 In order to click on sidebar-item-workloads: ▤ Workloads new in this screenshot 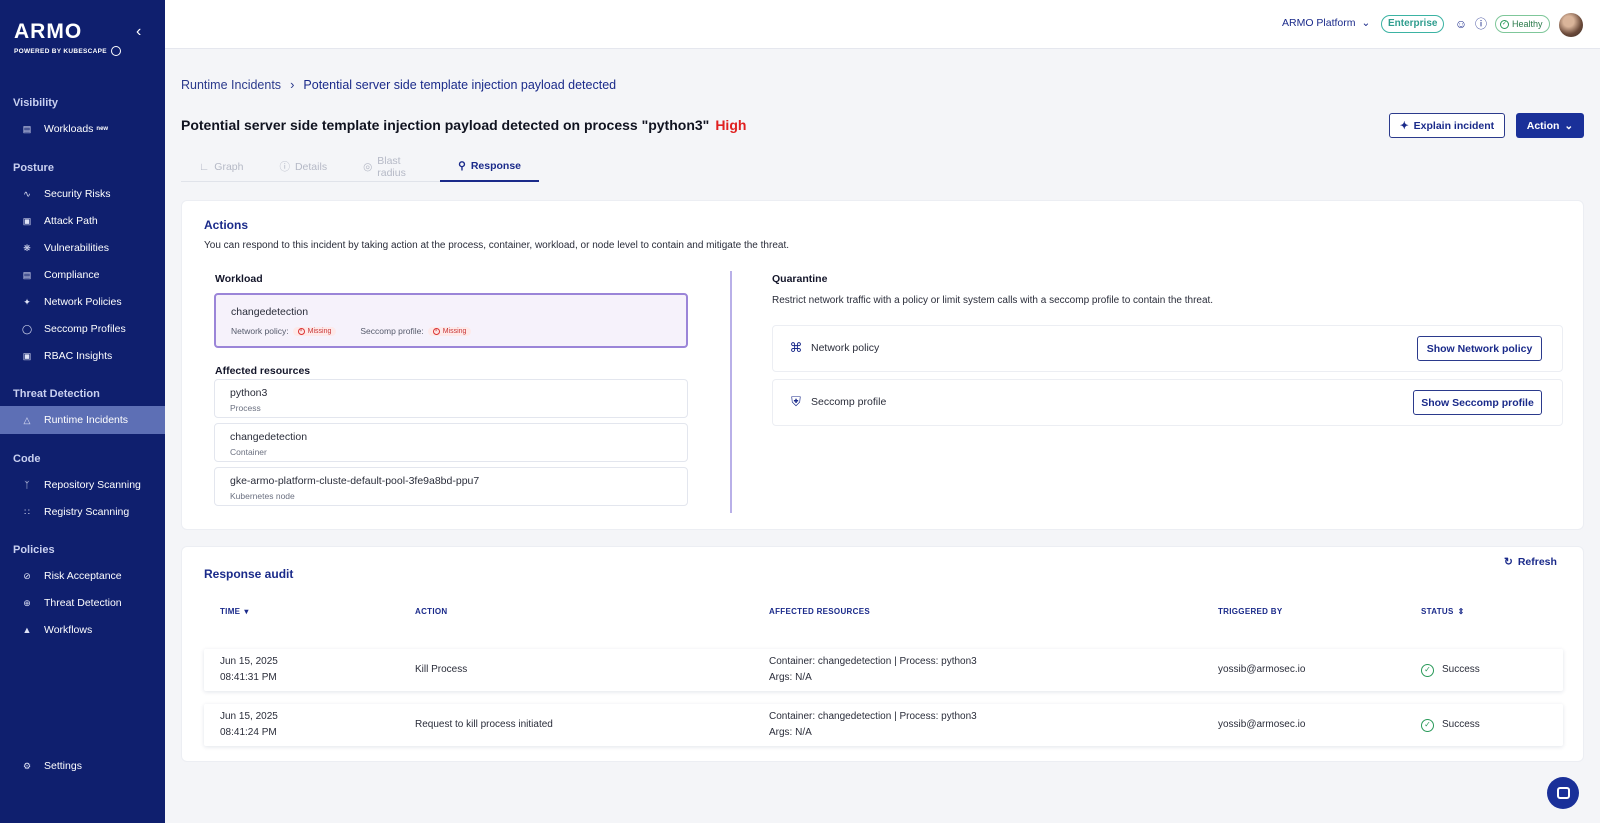, I will do `click(82, 129)`.